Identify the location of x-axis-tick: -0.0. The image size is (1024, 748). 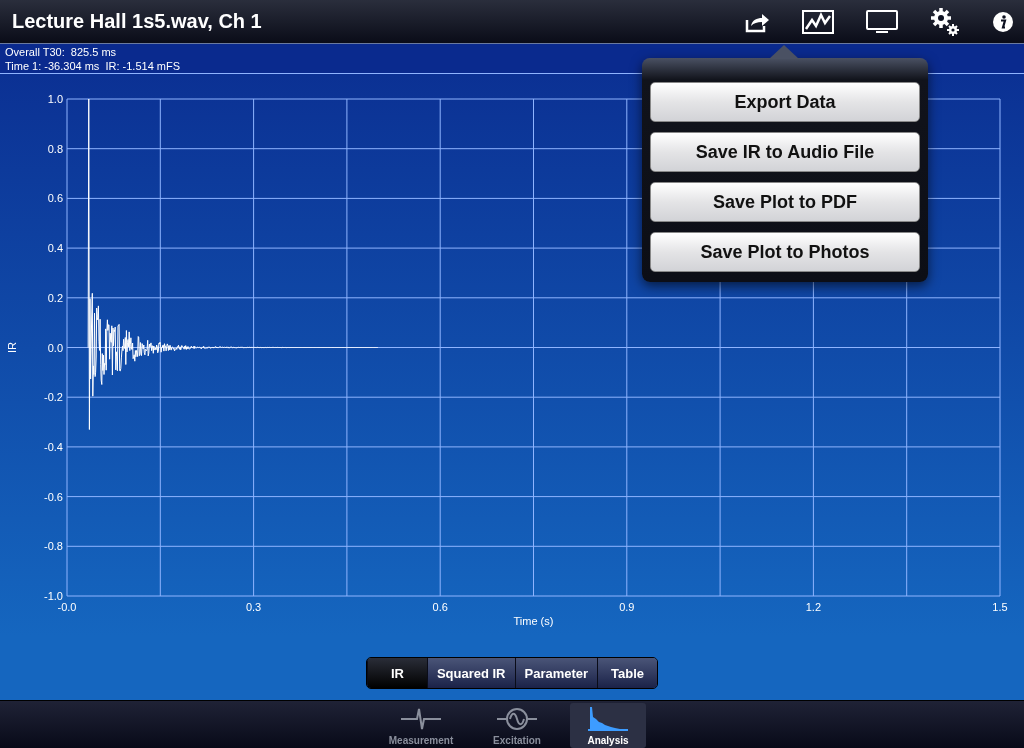
(67, 607).